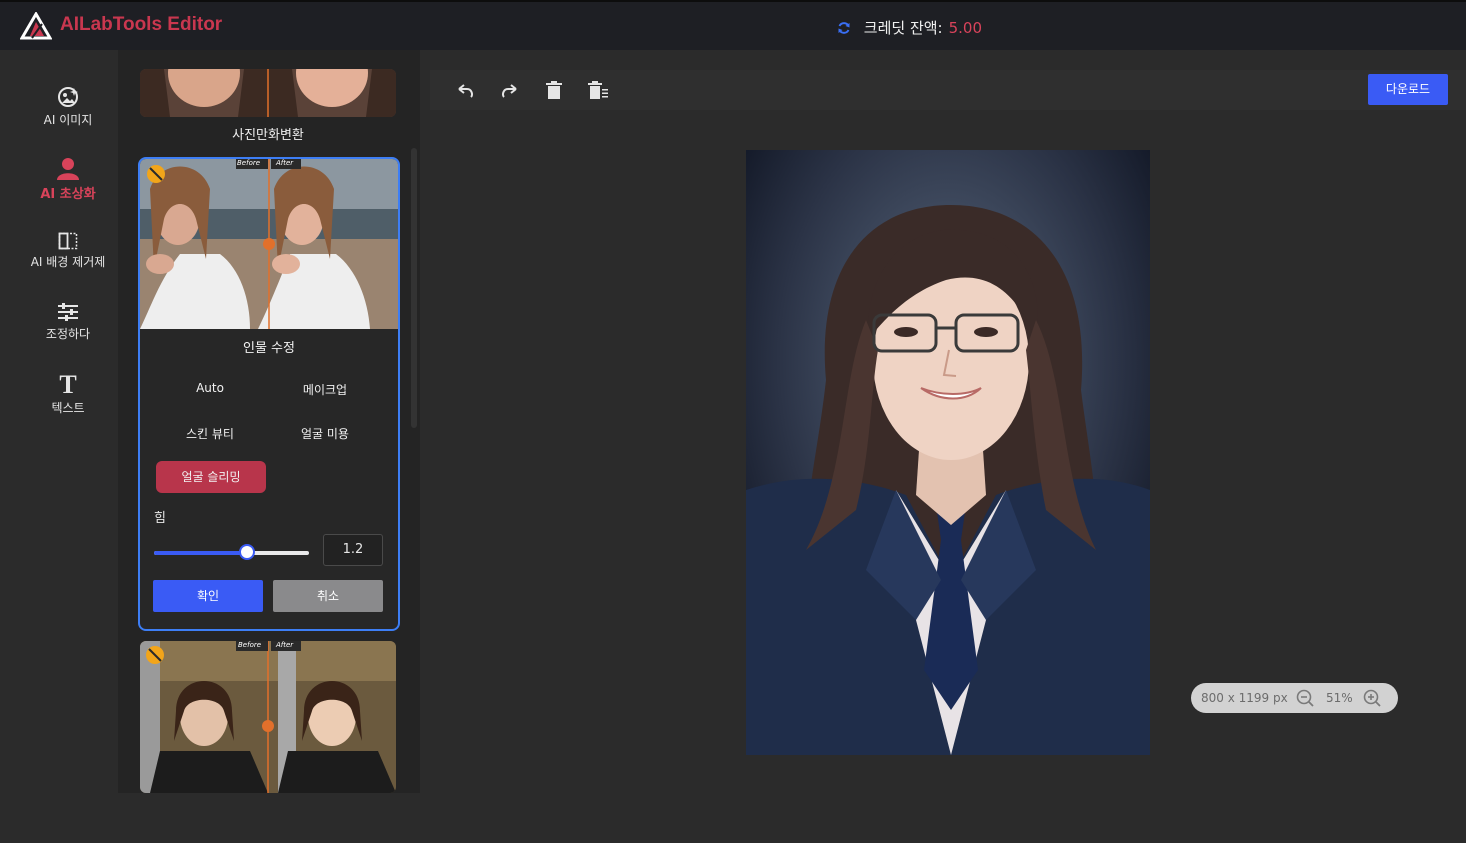  I want to click on option-face-beauty: 얼굴 미용, so click(325, 433).